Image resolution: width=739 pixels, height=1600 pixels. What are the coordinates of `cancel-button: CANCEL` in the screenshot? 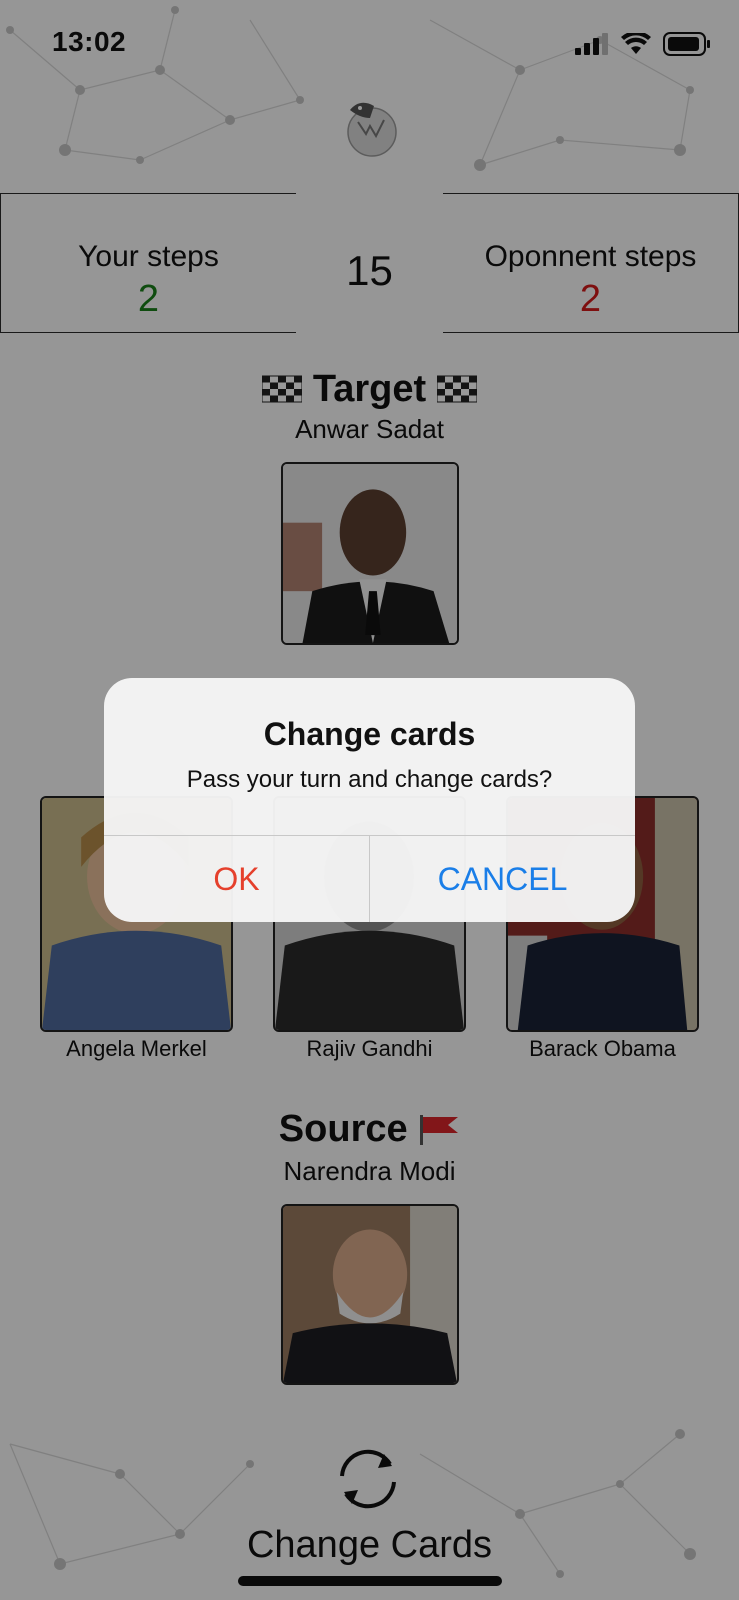 It's located at (502, 879).